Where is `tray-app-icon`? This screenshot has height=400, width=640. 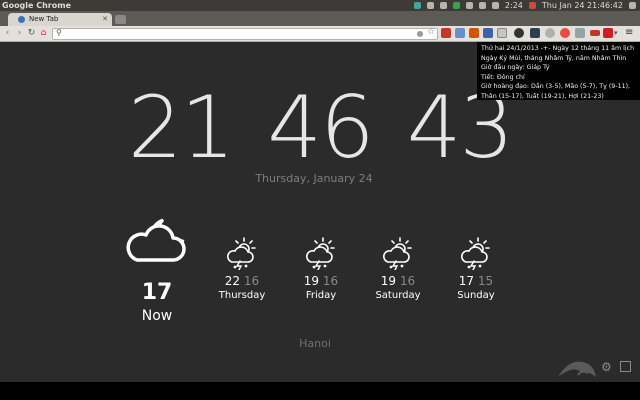 tray-app-icon is located at coordinates (417, 5).